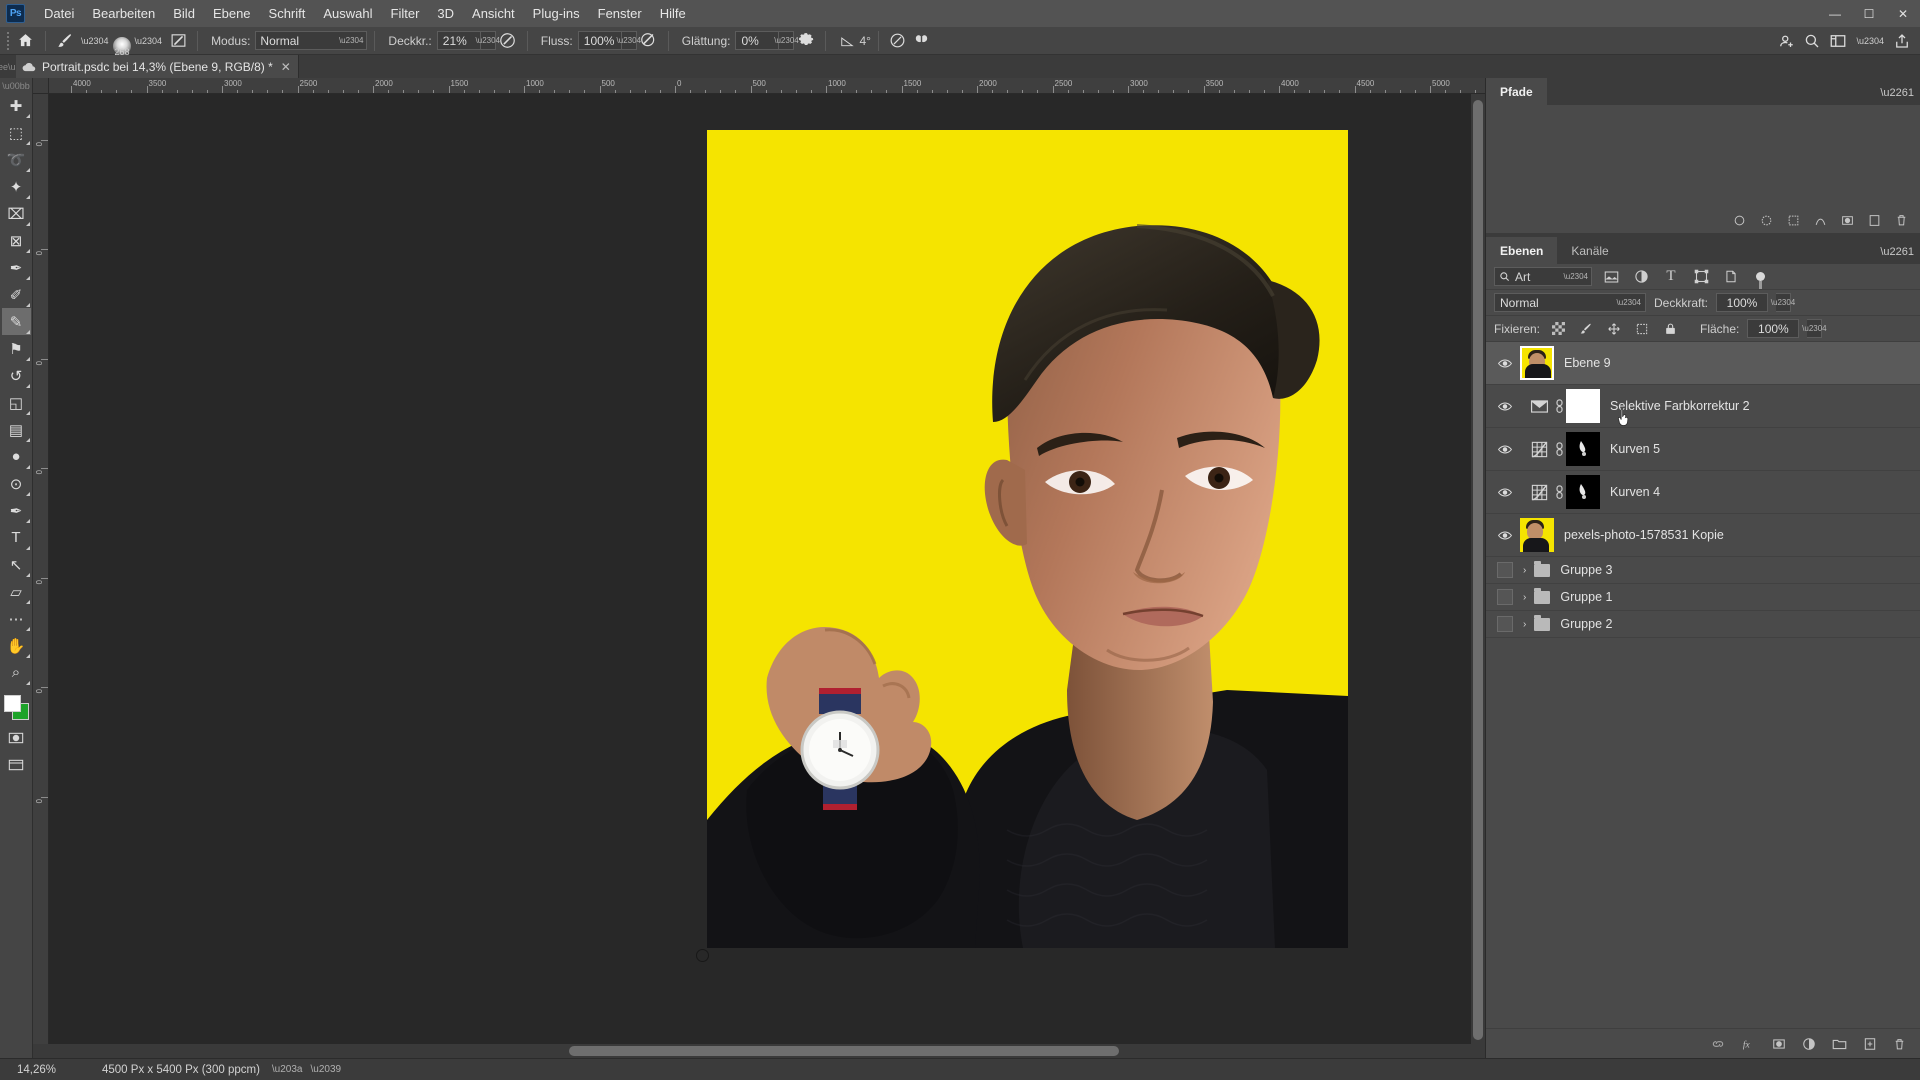 The image size is (1920, 1080). What do you see at coordinates (16, 402) in the screenshot?
I see `eraser-tool: ◱` at bounding box center [16, 402].